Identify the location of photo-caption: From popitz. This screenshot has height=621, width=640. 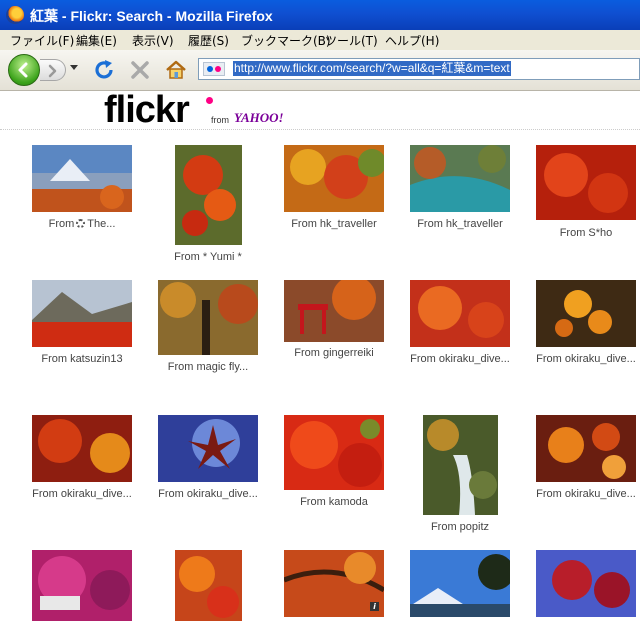
(460, 527).